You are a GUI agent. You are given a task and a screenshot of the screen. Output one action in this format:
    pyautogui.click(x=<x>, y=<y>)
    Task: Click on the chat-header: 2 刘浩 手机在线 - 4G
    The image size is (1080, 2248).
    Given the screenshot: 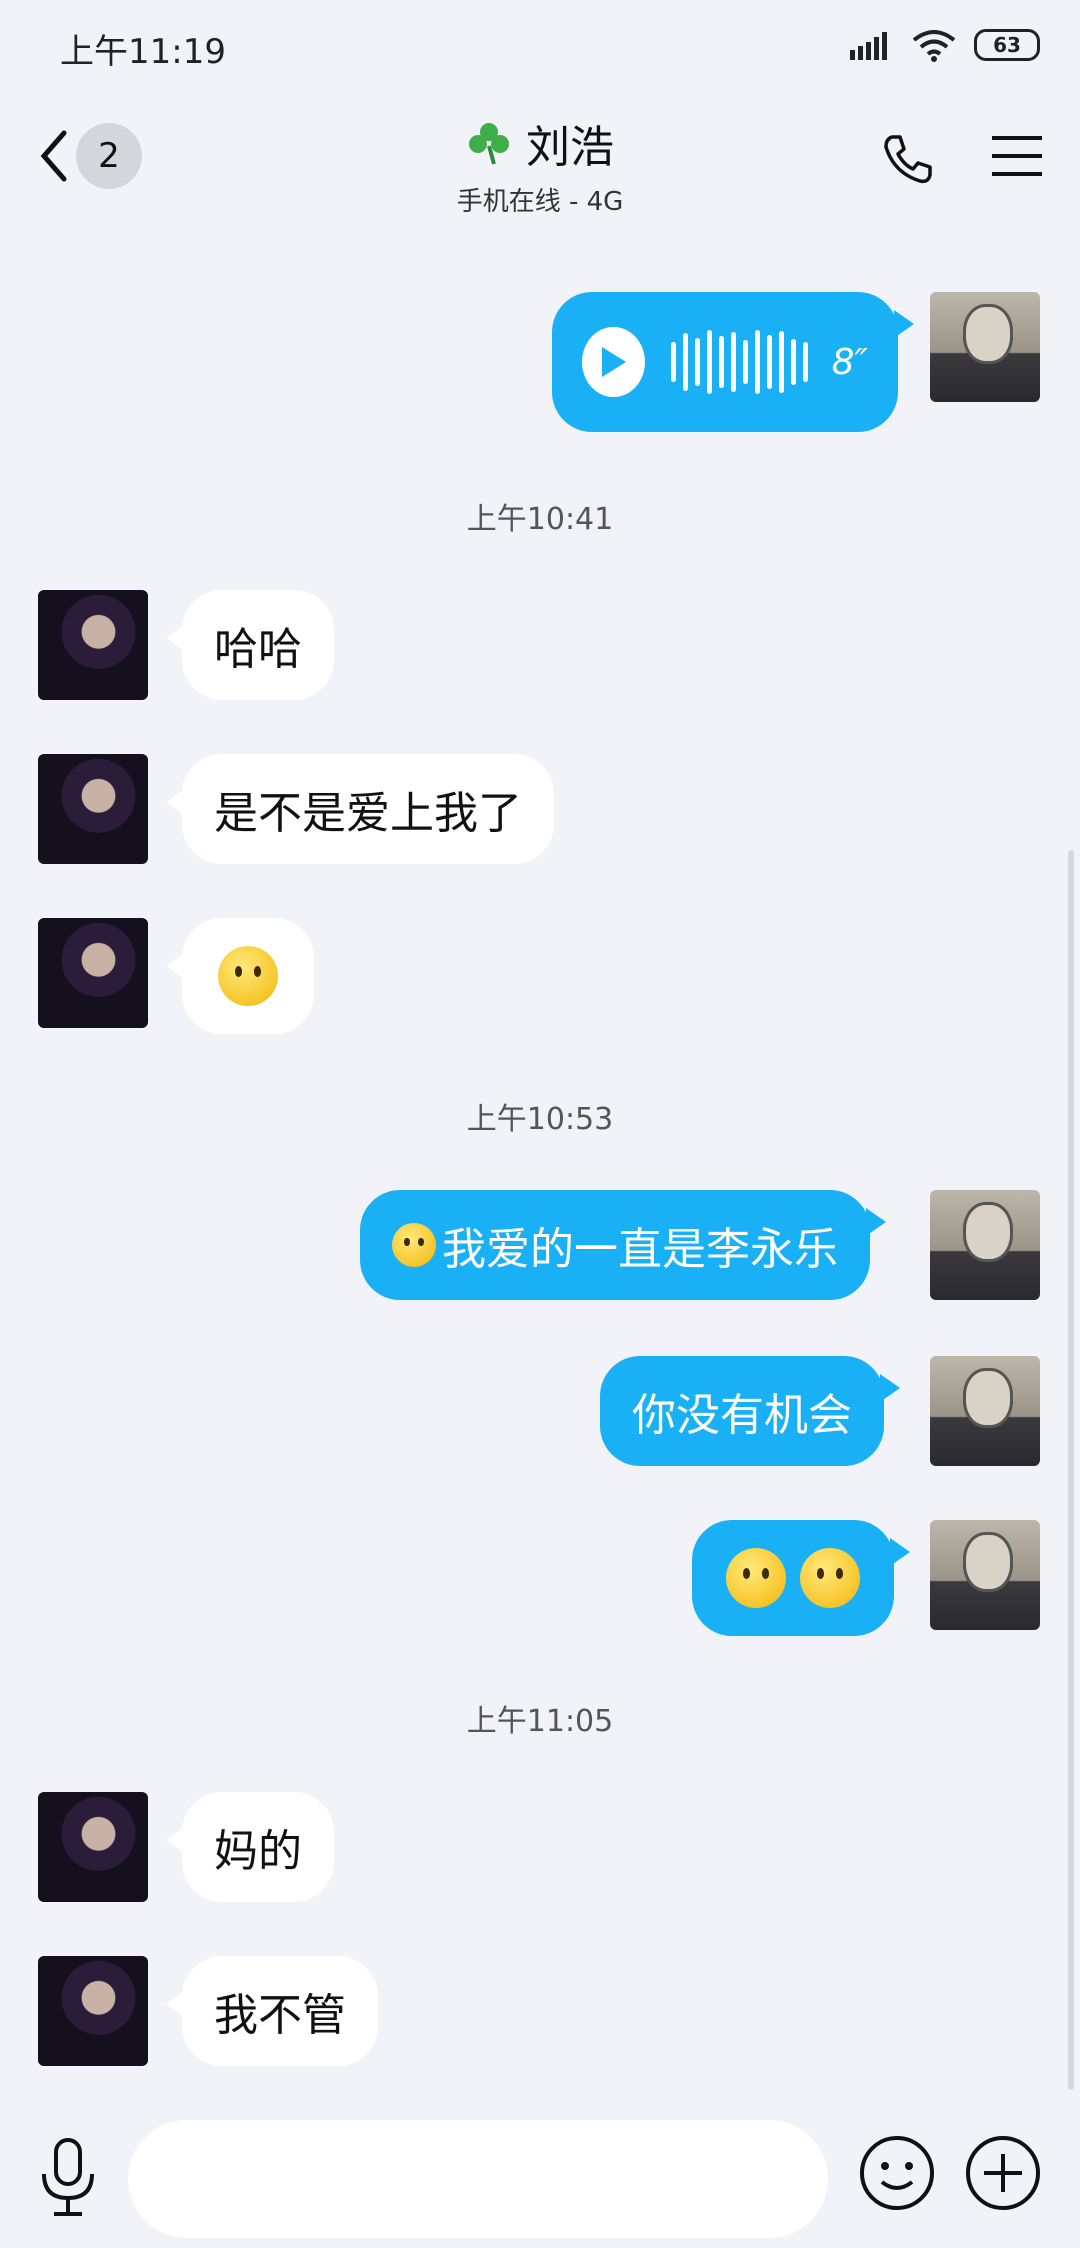 What is the action you would take?
    pyautogui.click(x=540, y=162)
    